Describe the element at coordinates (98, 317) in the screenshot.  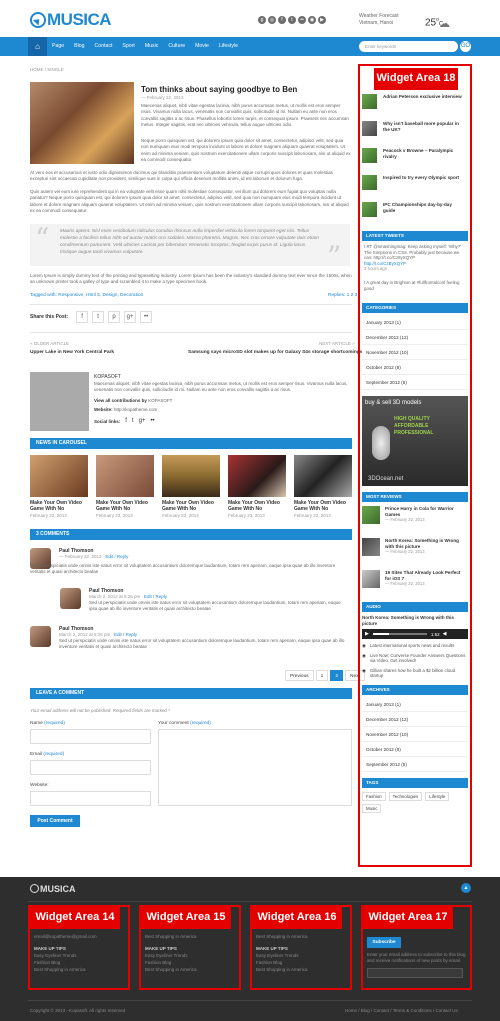
I see `twitter-share-icon: t` at that location.